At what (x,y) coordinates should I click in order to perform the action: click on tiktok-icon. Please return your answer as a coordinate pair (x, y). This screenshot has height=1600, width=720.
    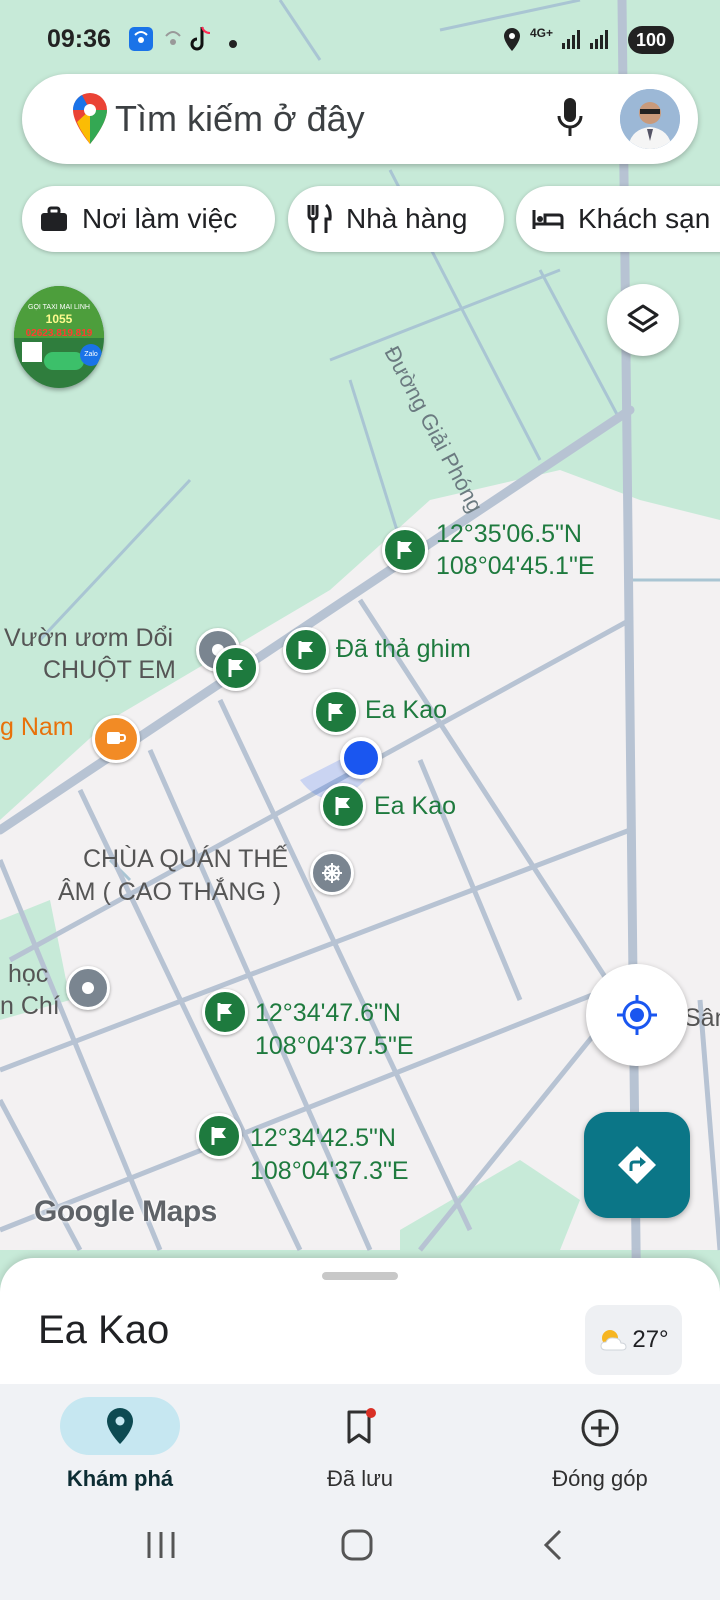
    Looking at the image, I should click on (202, 41).